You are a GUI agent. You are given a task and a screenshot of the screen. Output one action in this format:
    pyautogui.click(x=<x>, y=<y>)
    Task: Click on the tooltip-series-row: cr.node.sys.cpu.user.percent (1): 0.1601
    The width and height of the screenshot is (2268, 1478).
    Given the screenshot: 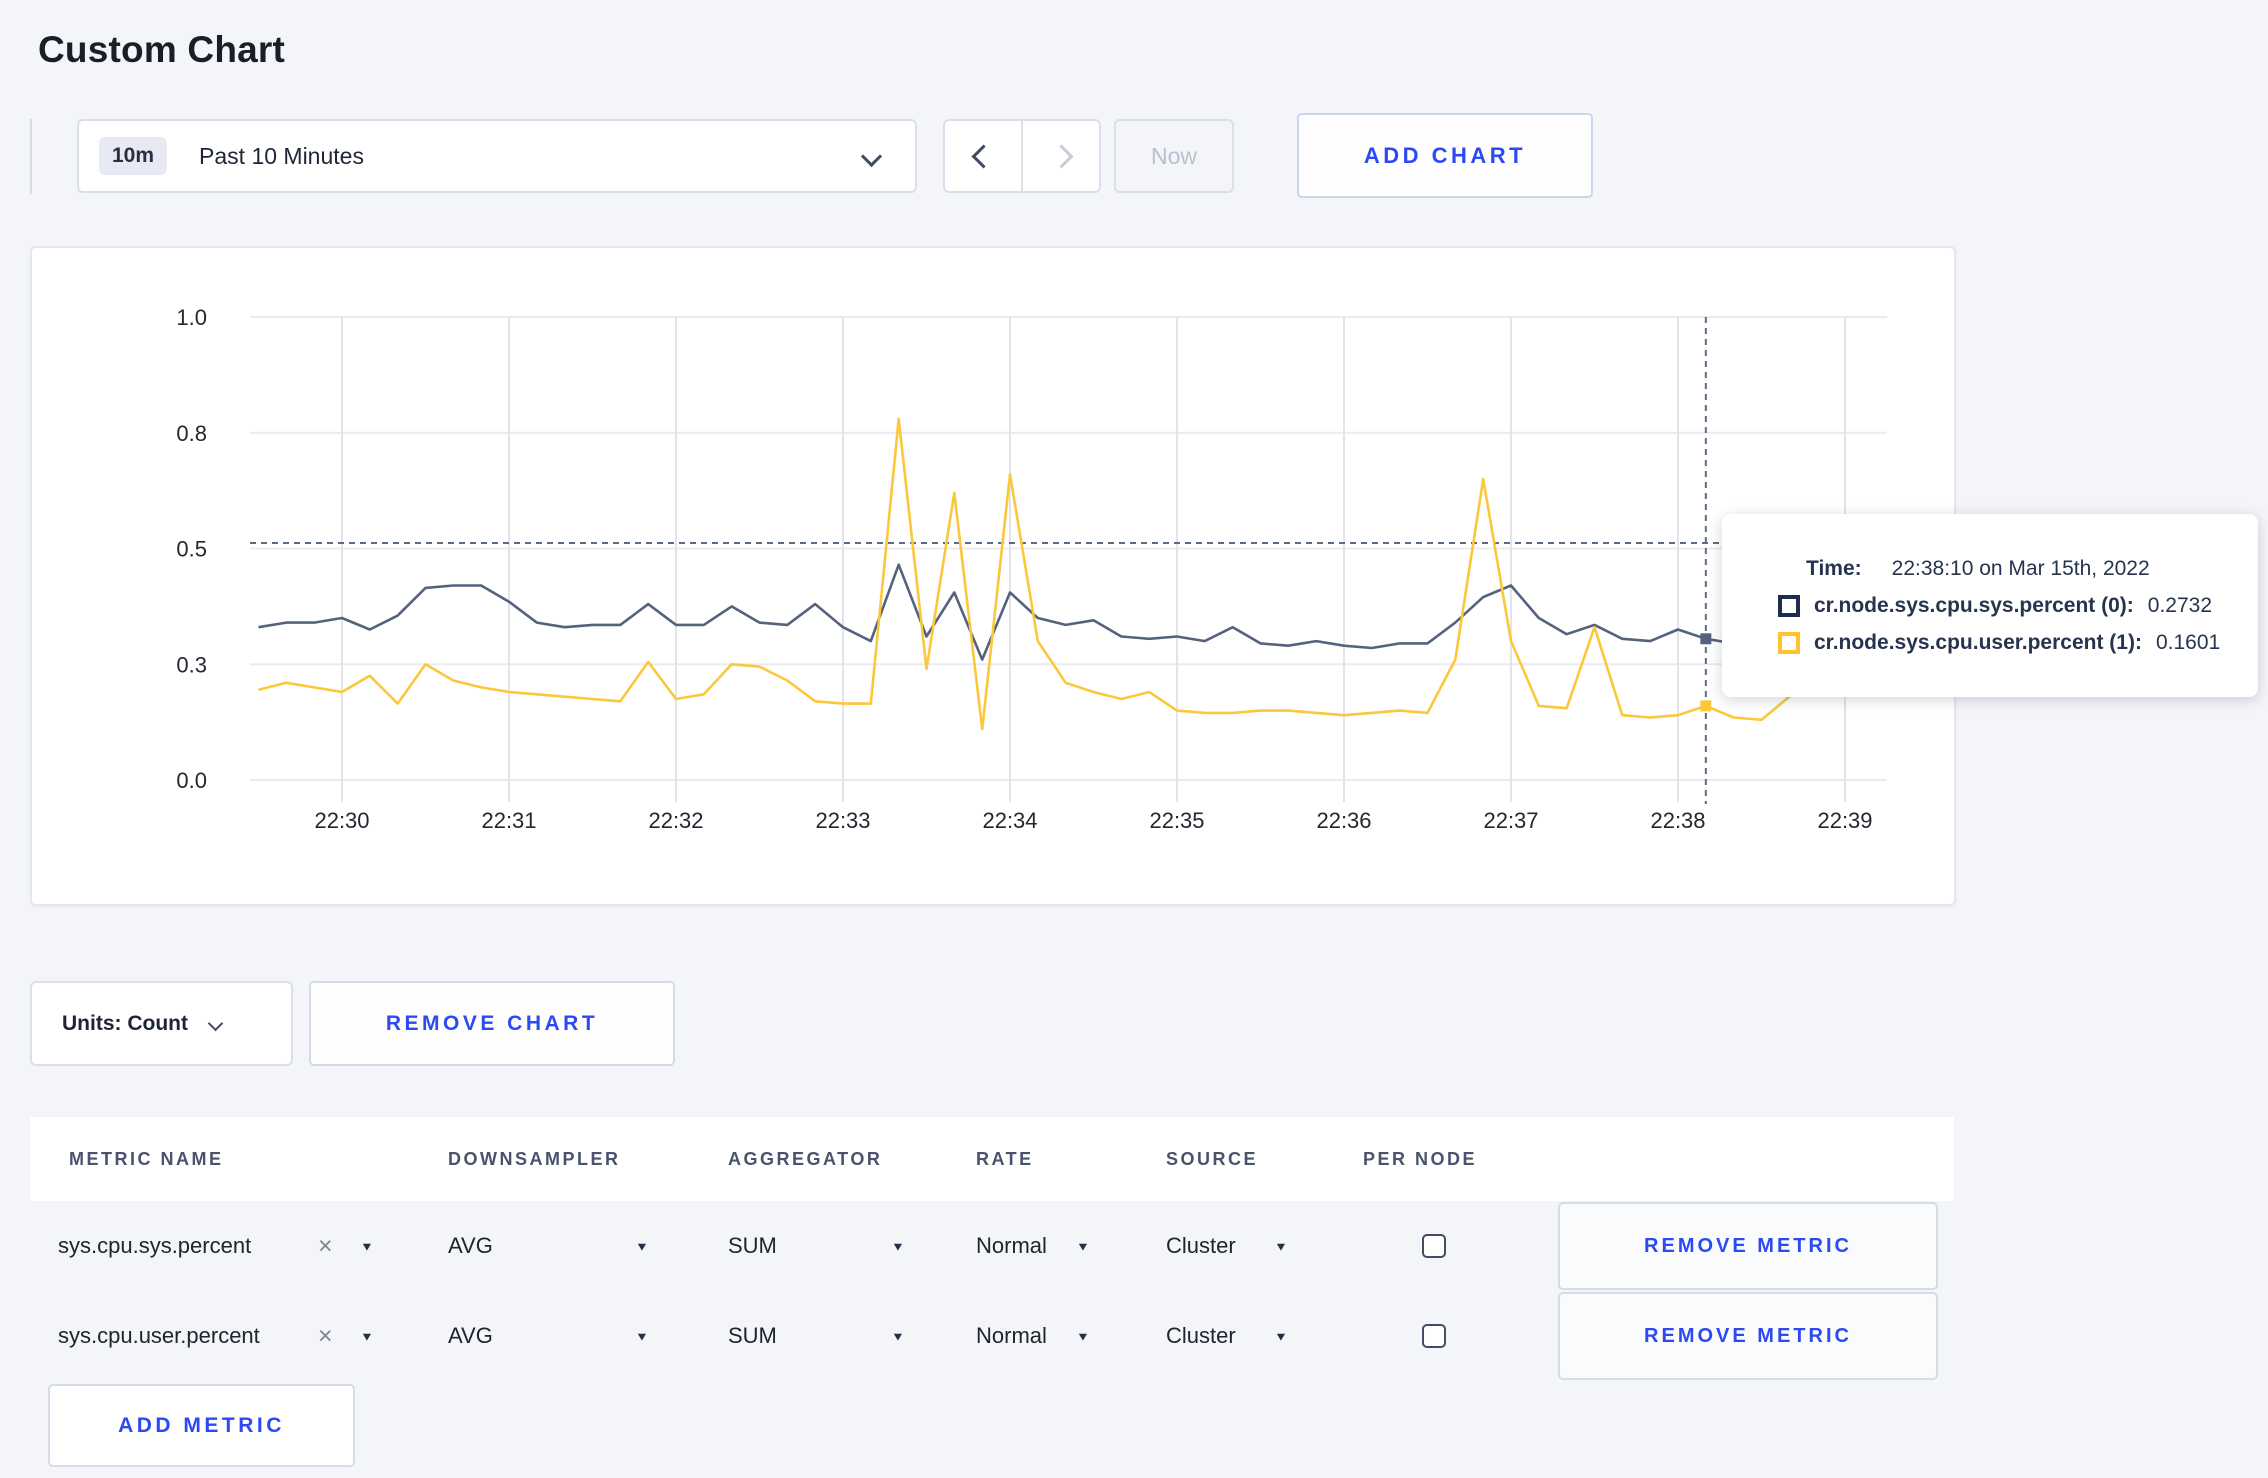 What is the action you would take?
    pyautogui.click(x=2018, y=643)
    